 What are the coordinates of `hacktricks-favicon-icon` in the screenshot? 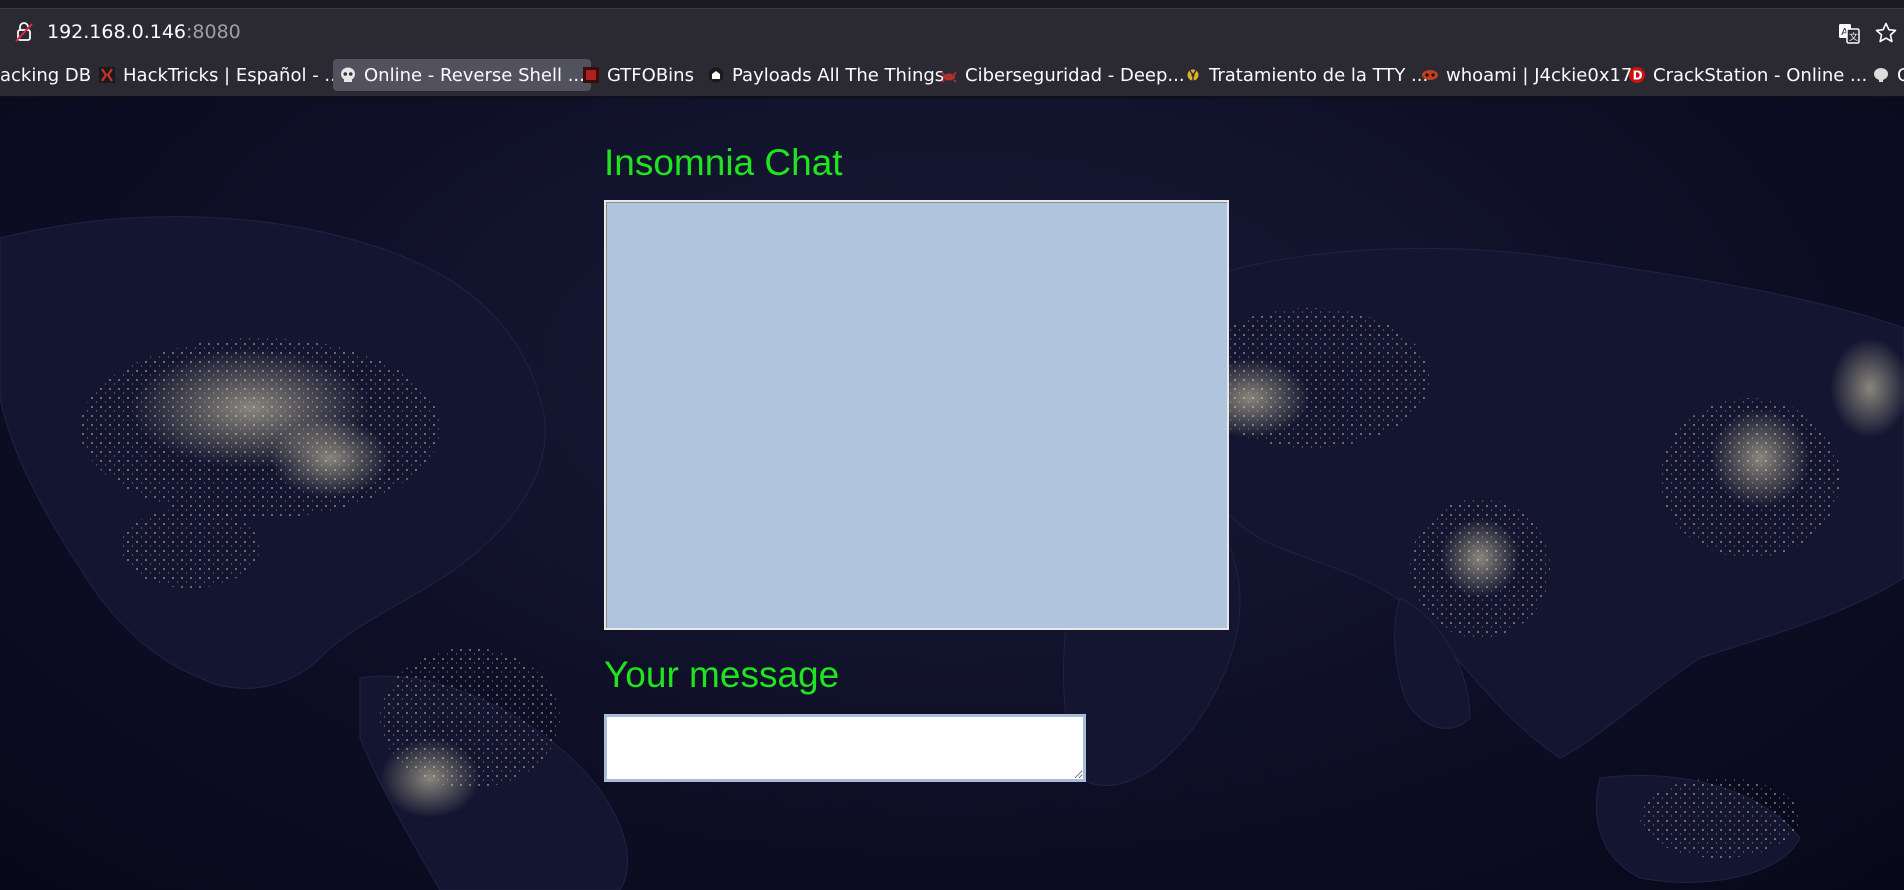 It's located at (107, 75).